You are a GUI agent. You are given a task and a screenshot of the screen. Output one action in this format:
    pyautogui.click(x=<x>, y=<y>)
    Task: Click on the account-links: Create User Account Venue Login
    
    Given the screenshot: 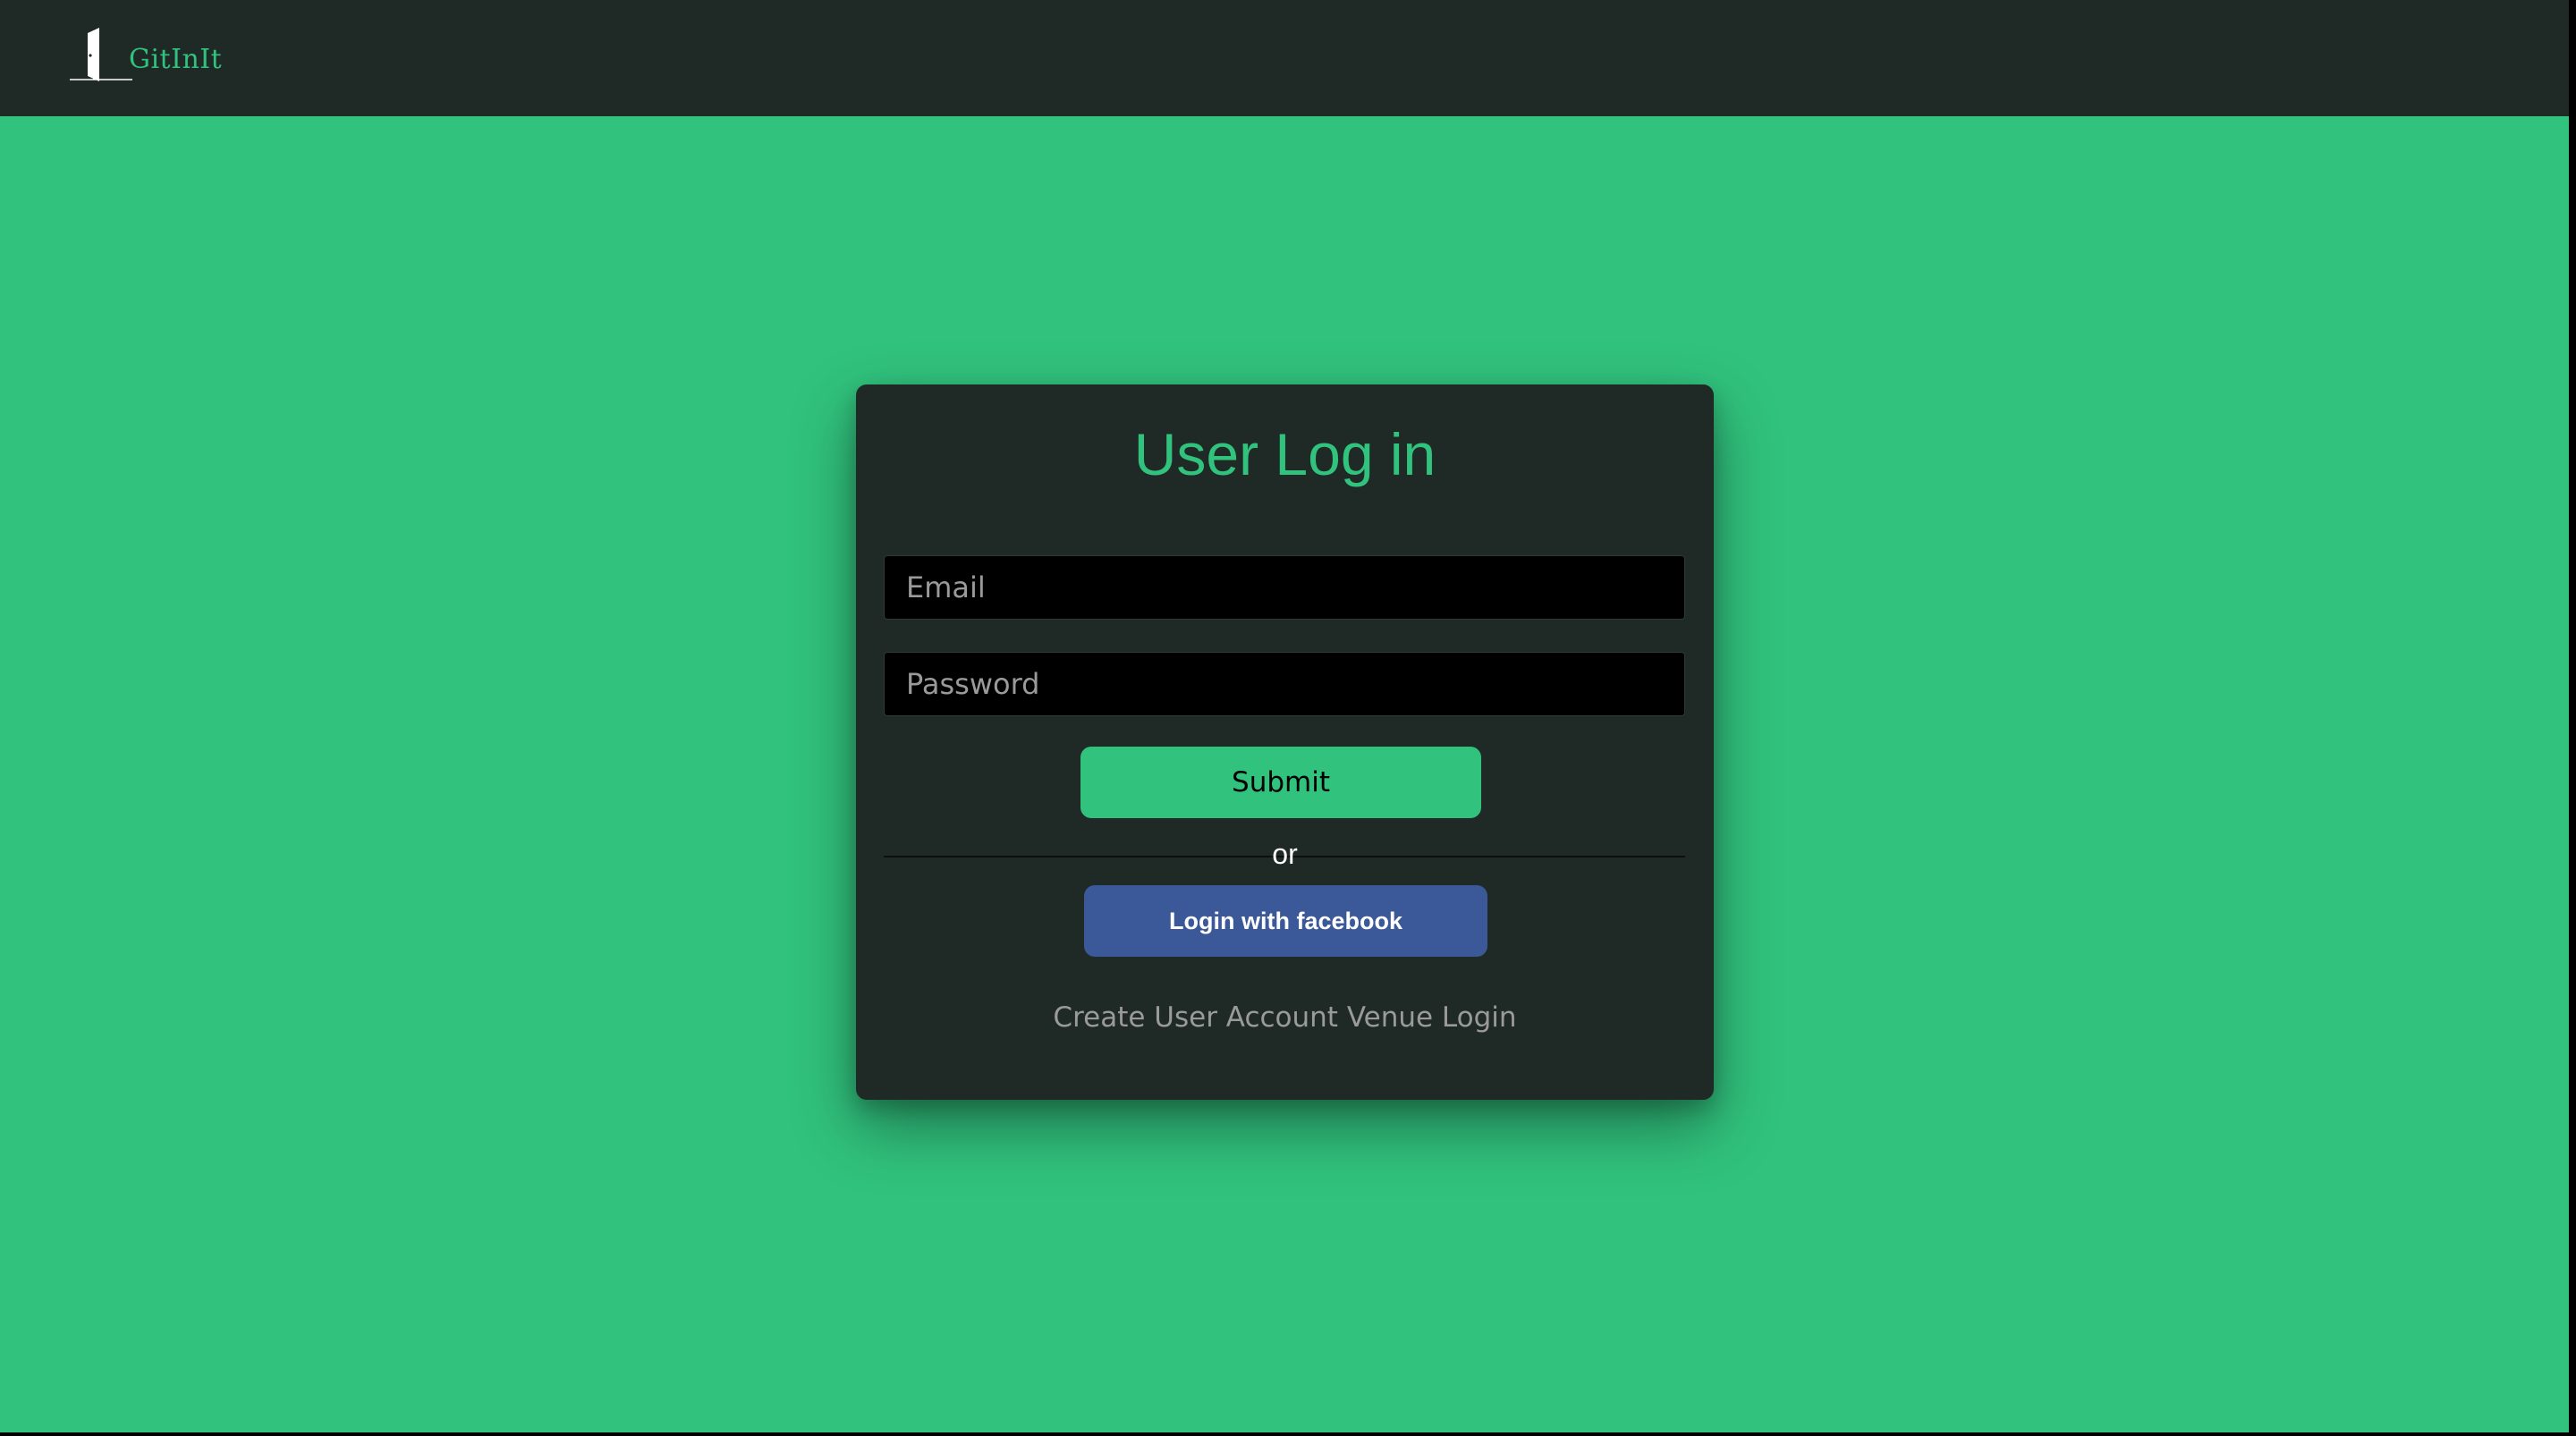 What is the action you would take?
    pyautogui.click(x=1285, y=1017)
    